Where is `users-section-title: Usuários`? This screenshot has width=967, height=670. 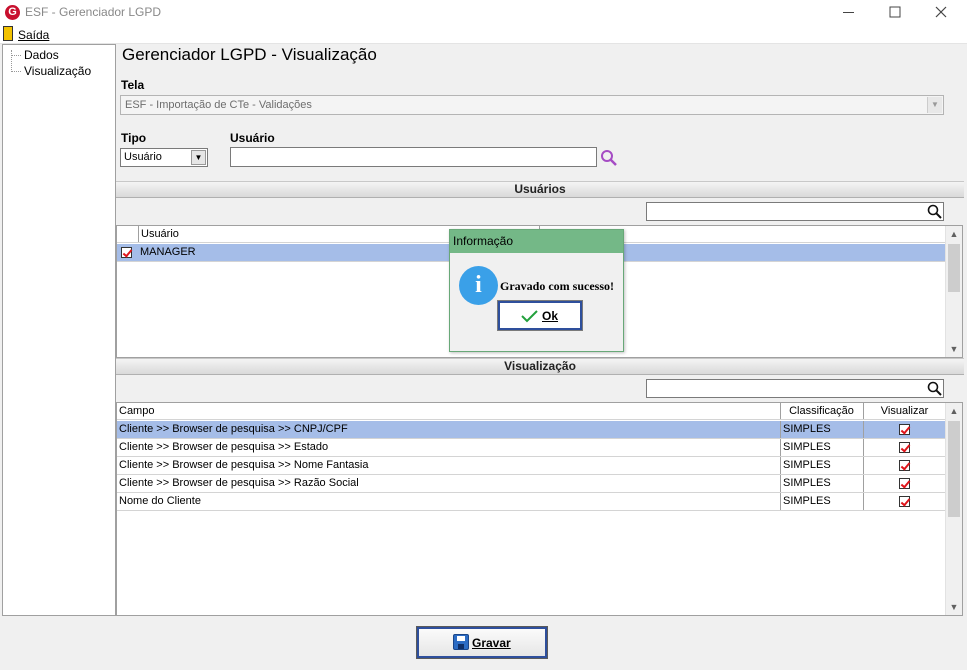 users-section-title: Usuários is located at coordinates (540, 189).